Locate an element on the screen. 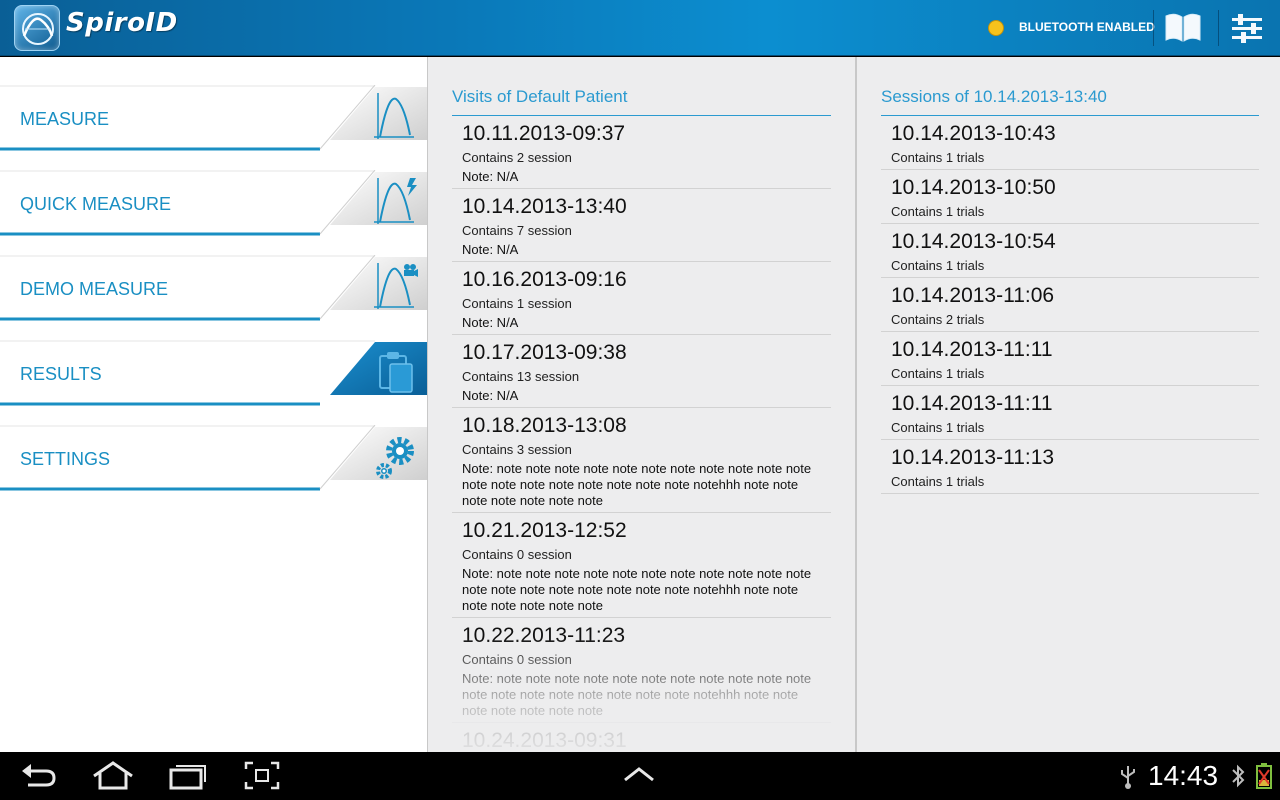 The image size is (1280, 800). session-date: 10.14.2013-10:43 is located at coordinates (973, 133).